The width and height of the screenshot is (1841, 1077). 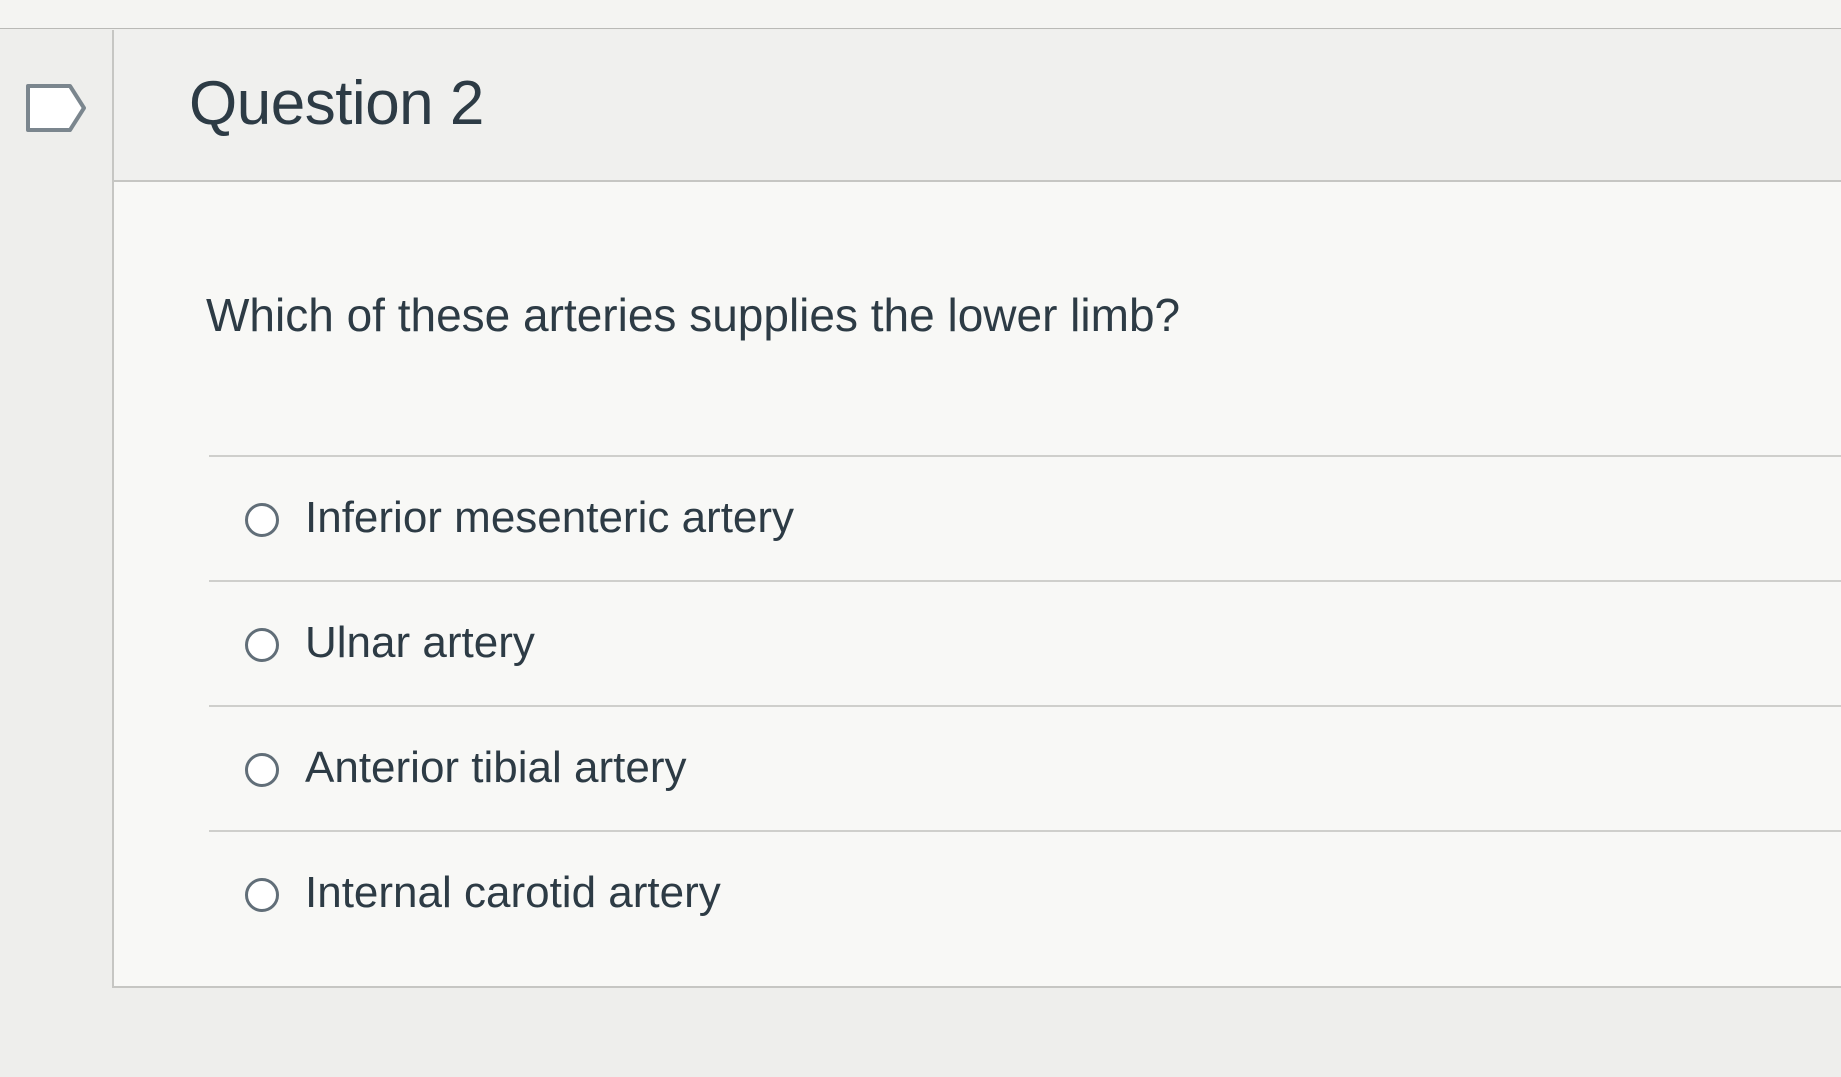 I want to click on answer-option-2: Ulnar artery, so click(x=1025, y=644).